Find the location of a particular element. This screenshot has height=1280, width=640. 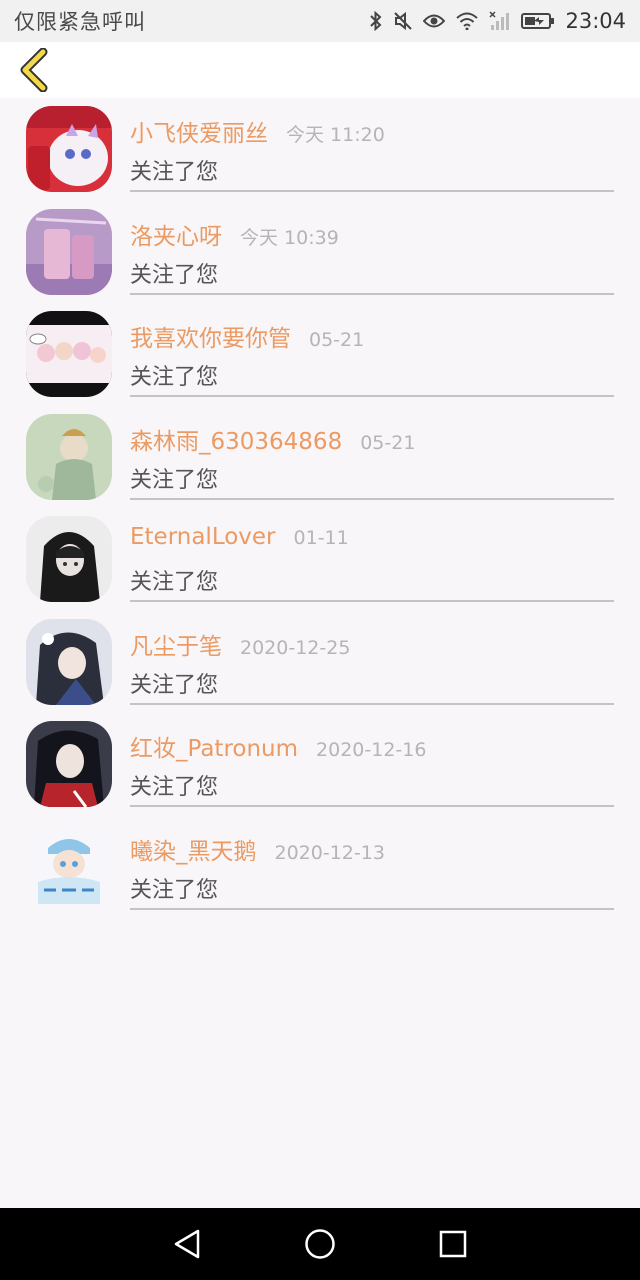

back-triangle-icon is located at coordinates (186, 1244).